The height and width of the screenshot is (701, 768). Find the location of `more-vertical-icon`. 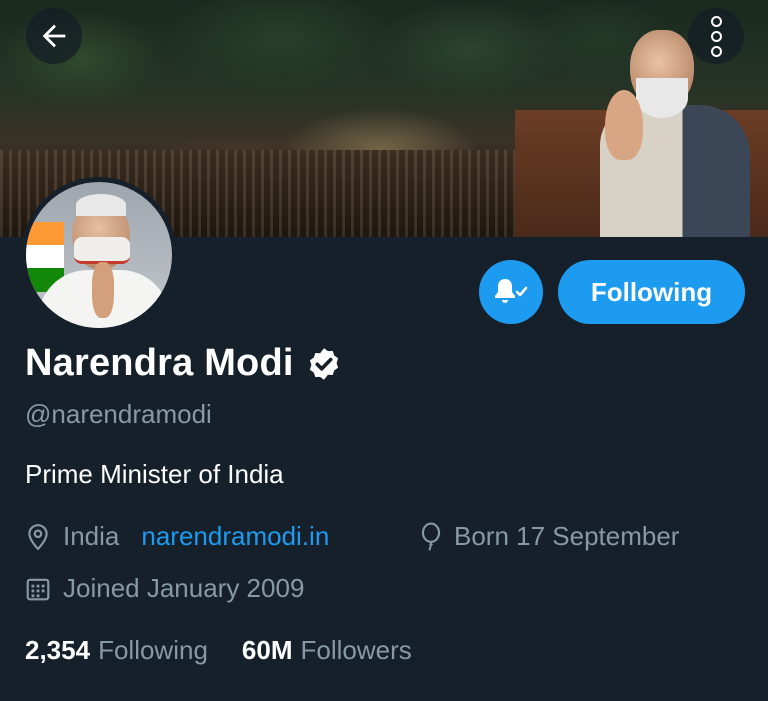

more-vertical-icon is located at coordinates (716, 36).